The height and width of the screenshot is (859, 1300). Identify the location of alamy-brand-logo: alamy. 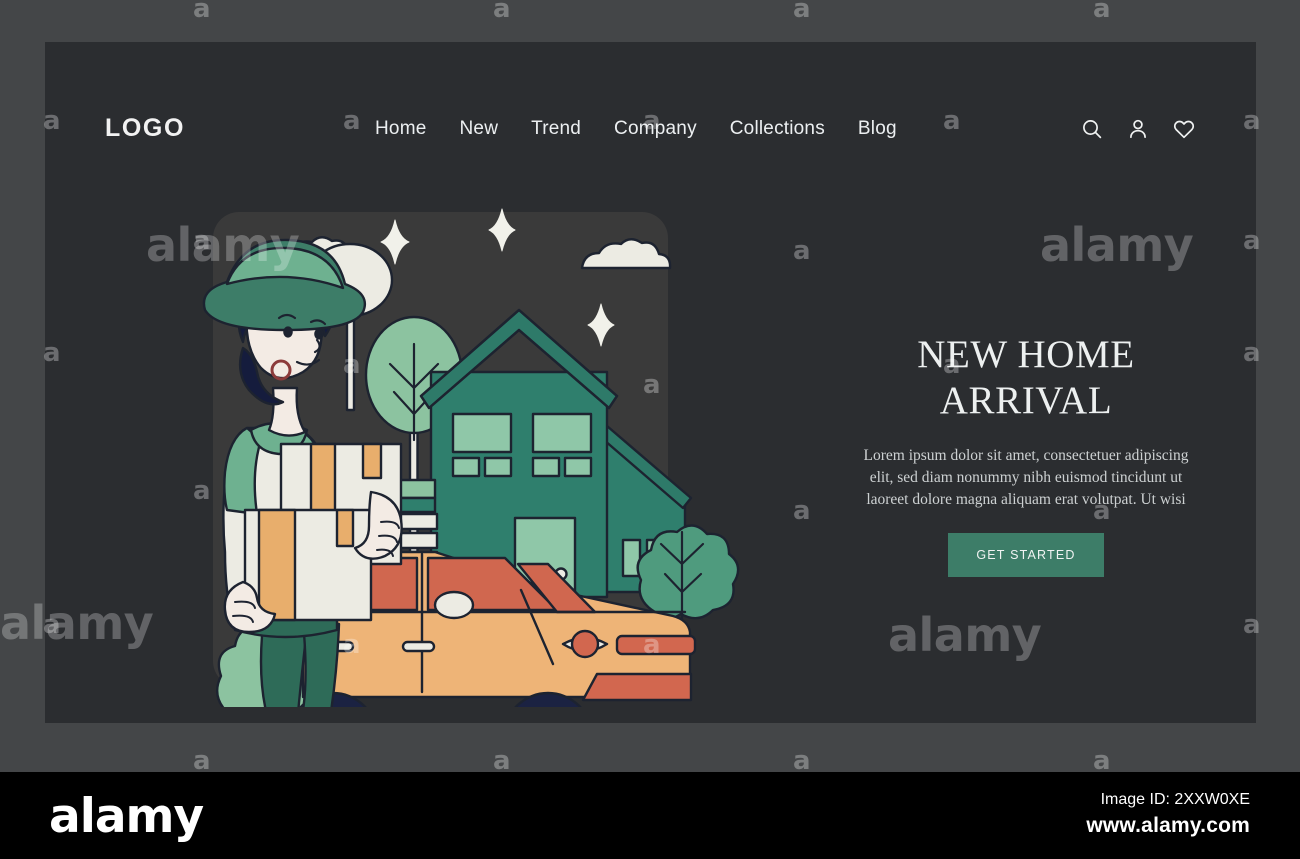
(126, 816).